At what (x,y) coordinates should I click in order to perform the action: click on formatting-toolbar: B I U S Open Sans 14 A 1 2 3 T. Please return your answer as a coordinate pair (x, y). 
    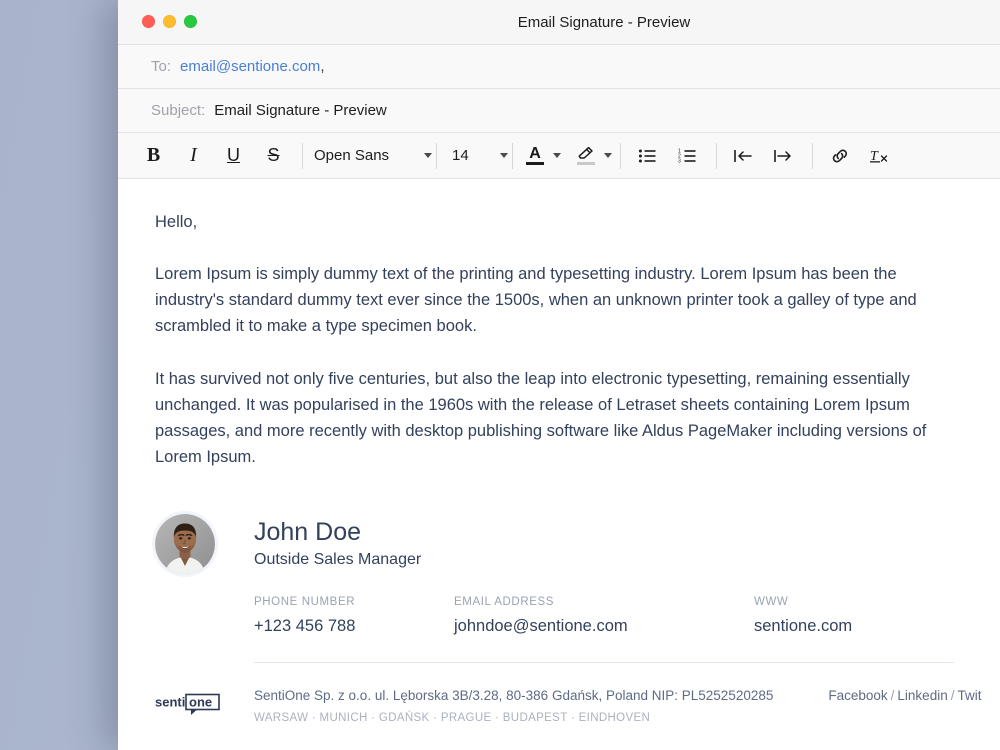
    Looking at the image, I should click on (559, 156).